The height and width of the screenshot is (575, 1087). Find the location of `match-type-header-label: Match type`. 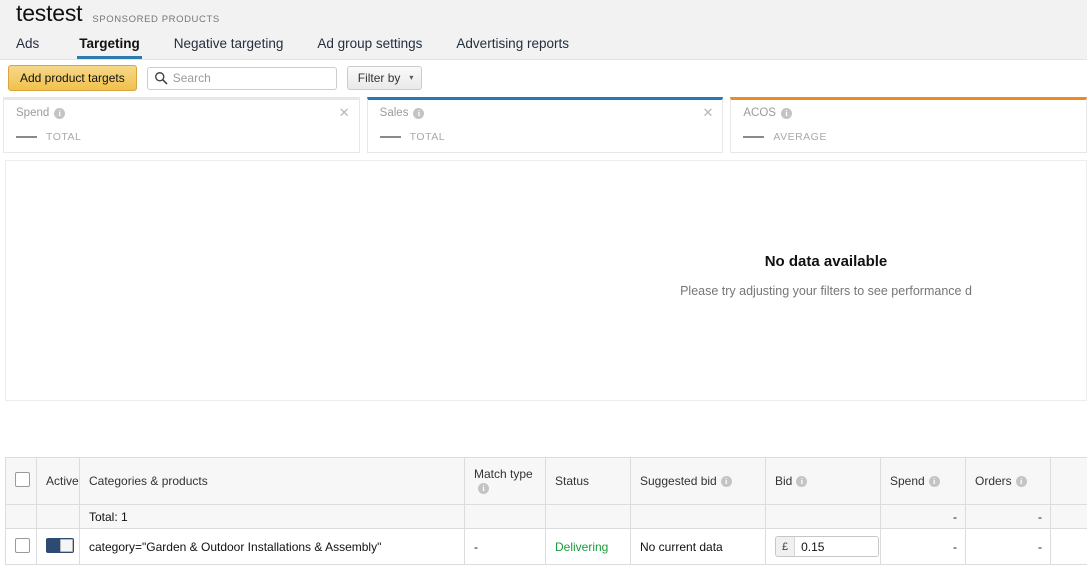

match-type-header-label: Match type is located at coordinates (503, 474).